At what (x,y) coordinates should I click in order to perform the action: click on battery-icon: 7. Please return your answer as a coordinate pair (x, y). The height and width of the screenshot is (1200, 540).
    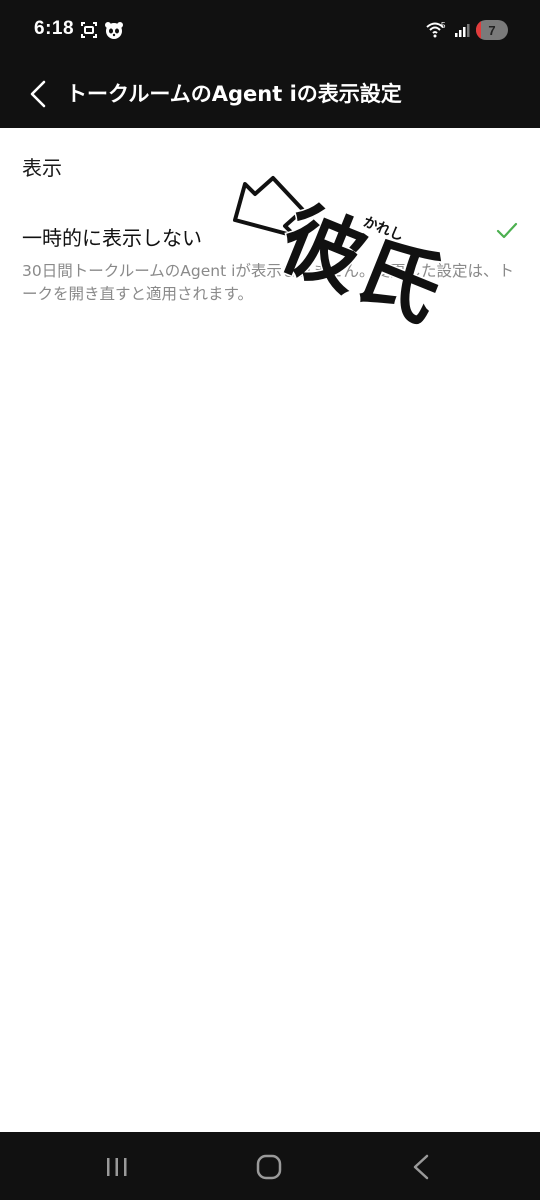
    Looking at the image, I should click on (492, 30).